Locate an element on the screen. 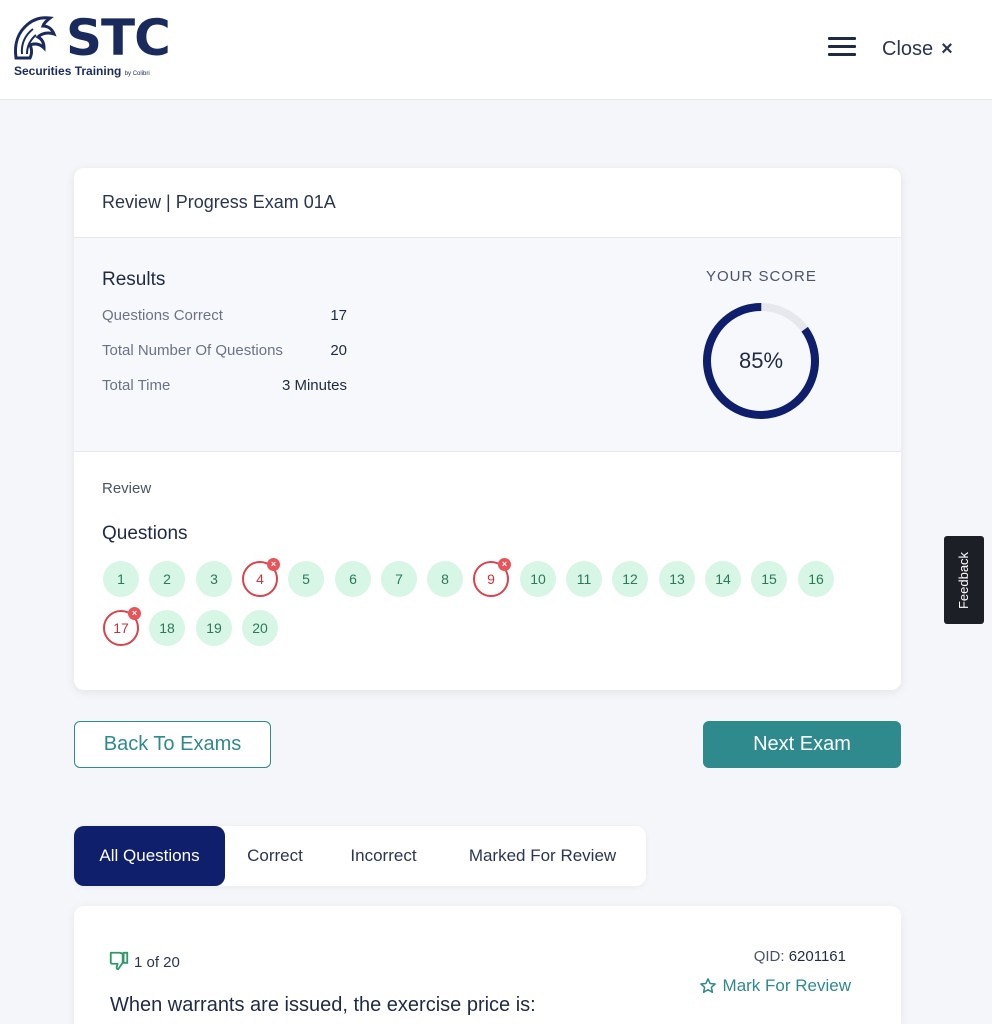  question-bubble-2: 2 is located at coordinates (167, 579).